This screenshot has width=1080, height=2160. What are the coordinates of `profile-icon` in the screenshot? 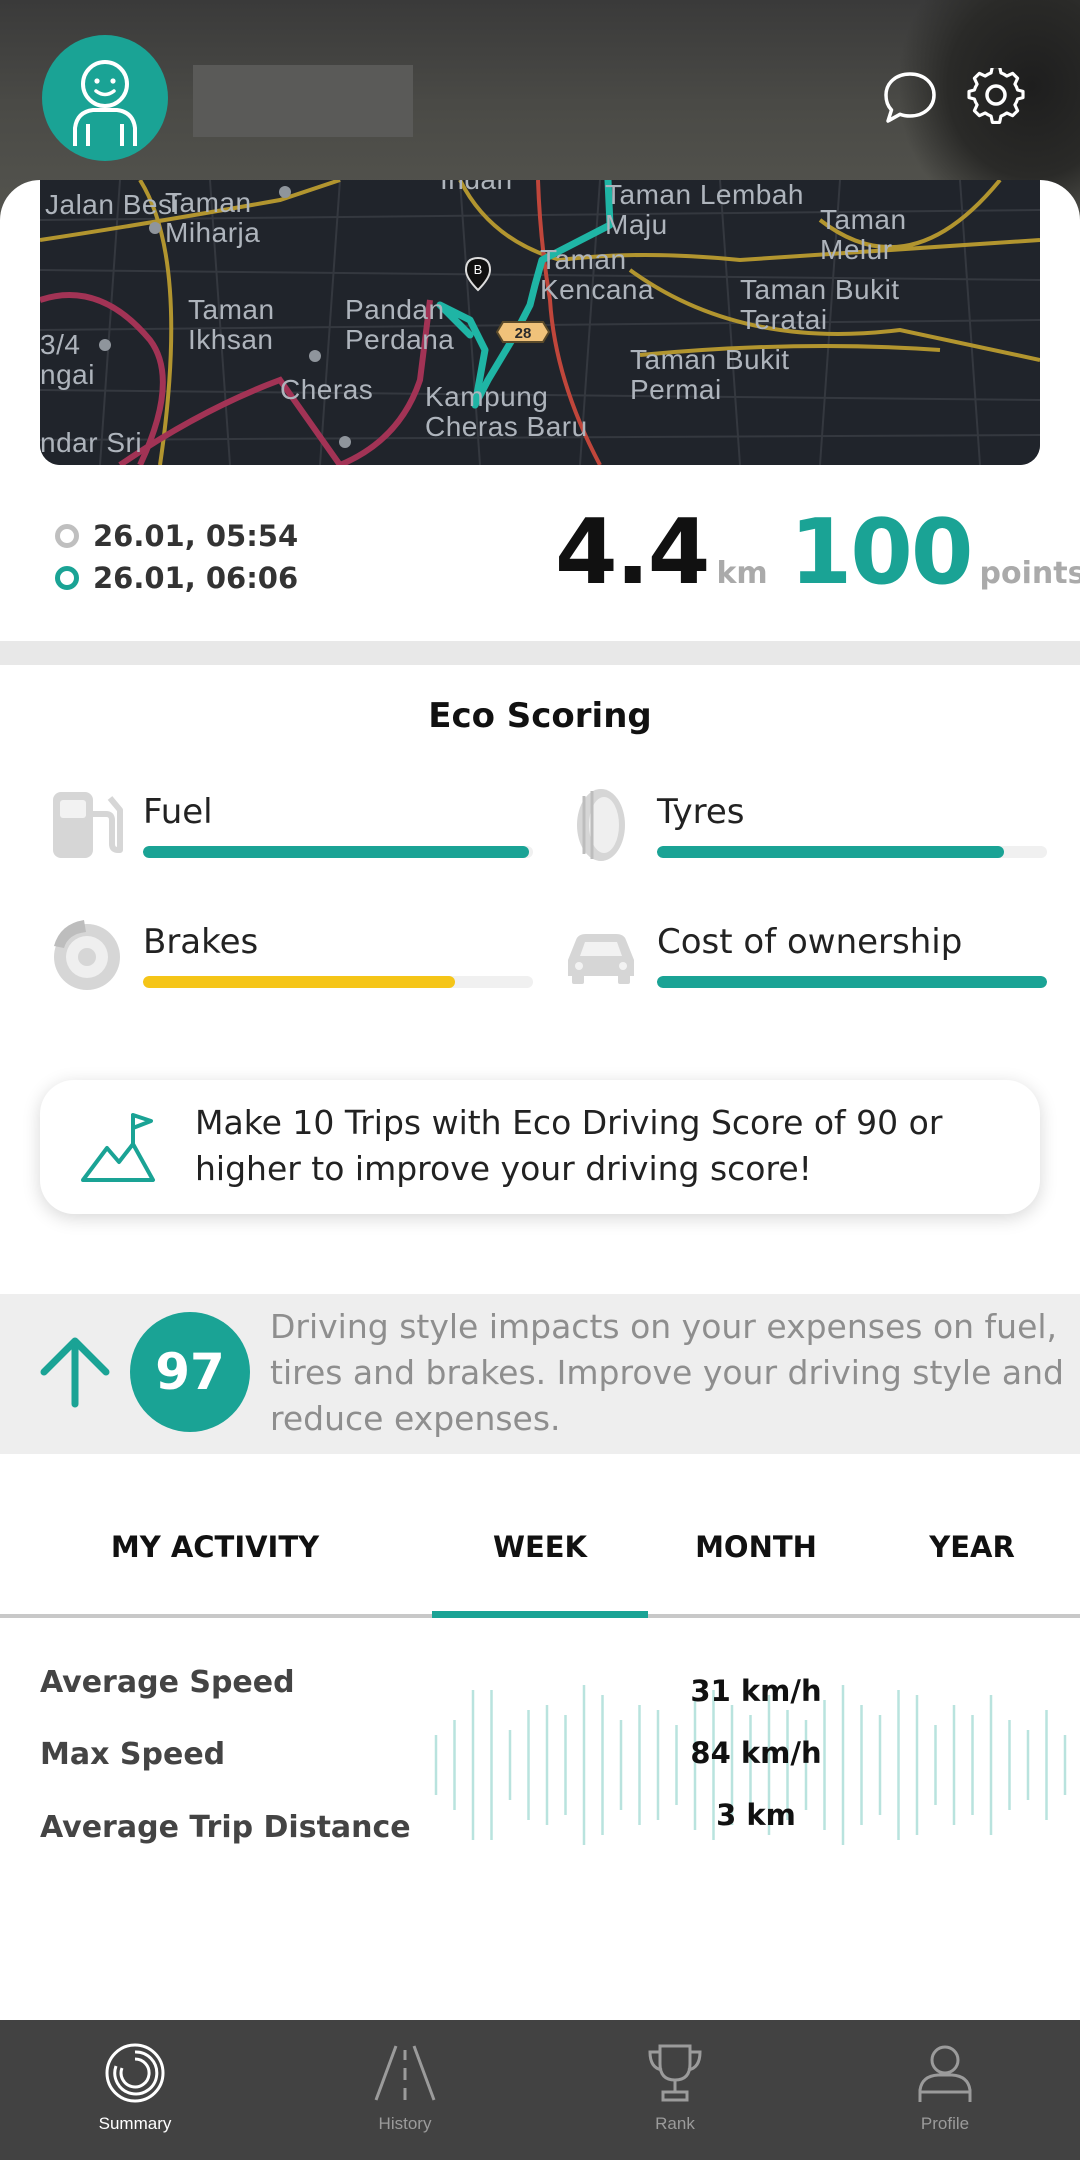 It's located at (945, 2073).